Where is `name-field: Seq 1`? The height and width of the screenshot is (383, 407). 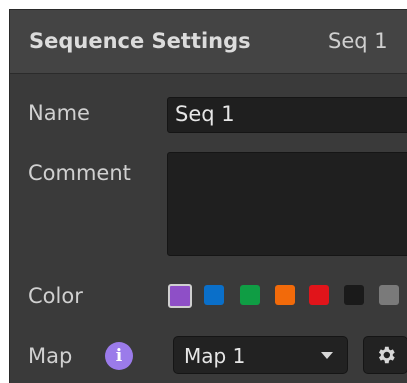
name-field: Seq 1 is located at coordinates (287, 115).